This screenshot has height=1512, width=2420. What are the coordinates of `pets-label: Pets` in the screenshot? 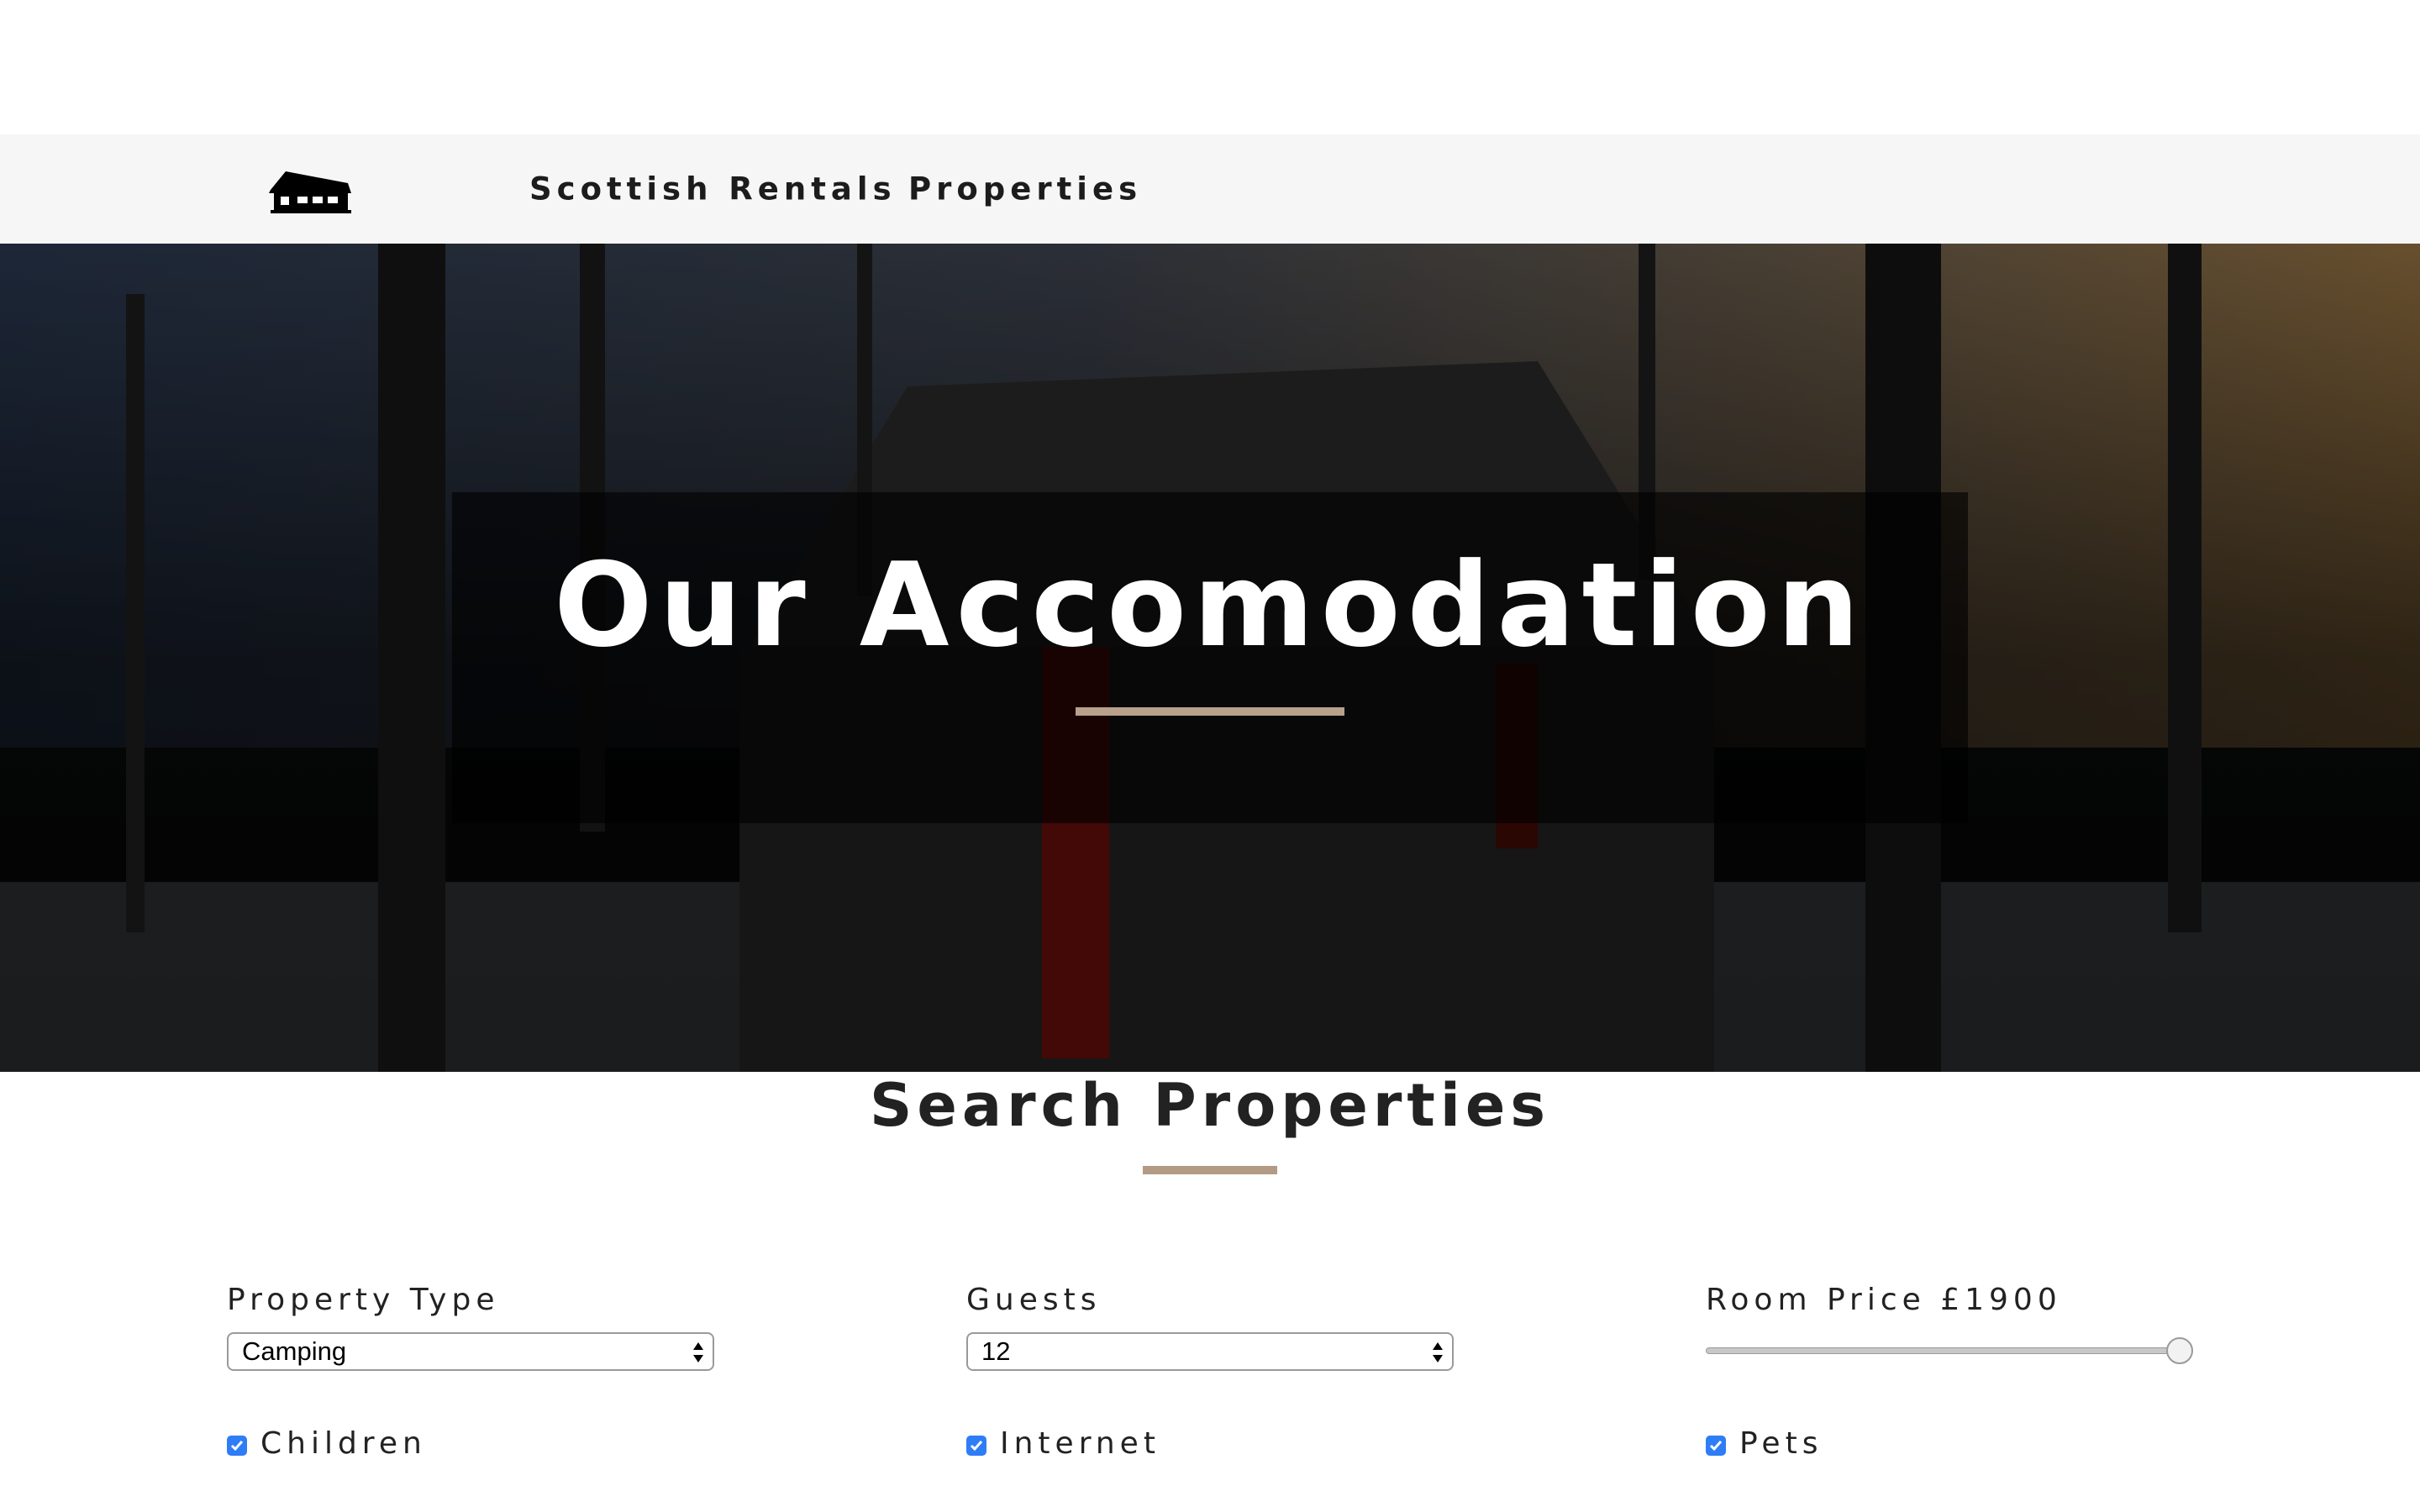 It's located at (1781, 1443).